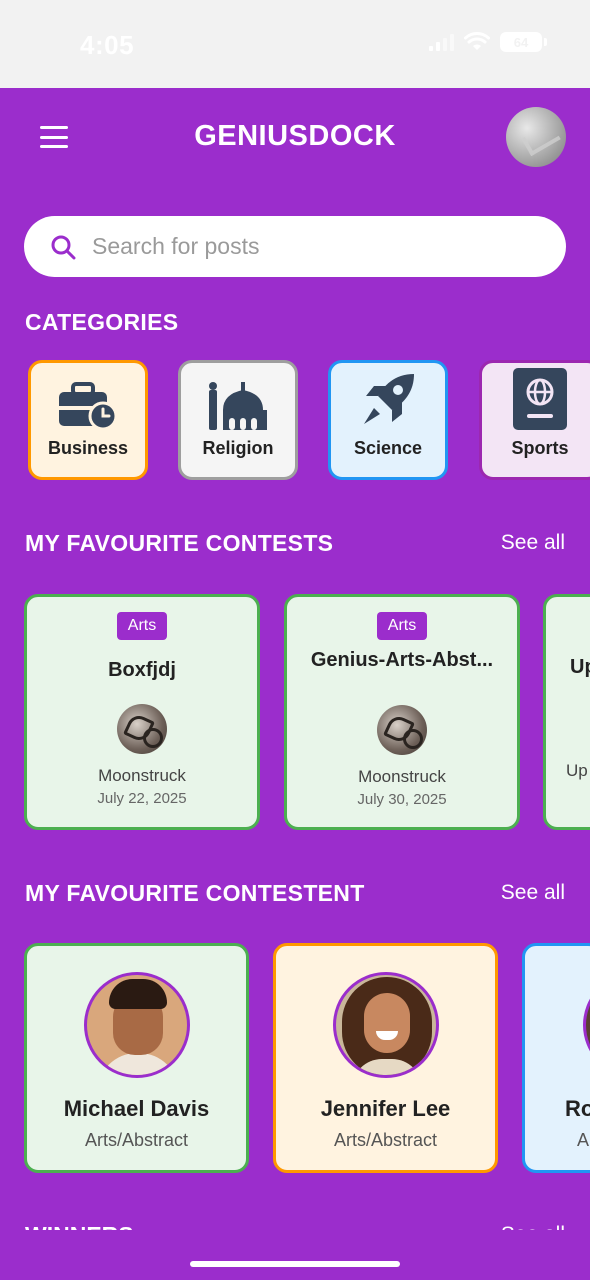 This screenshot has height=1280, width=590. Describe the element at coordinates (142, 670) in the screenshot. I see `contest-title: Boxfjdj` at that location.